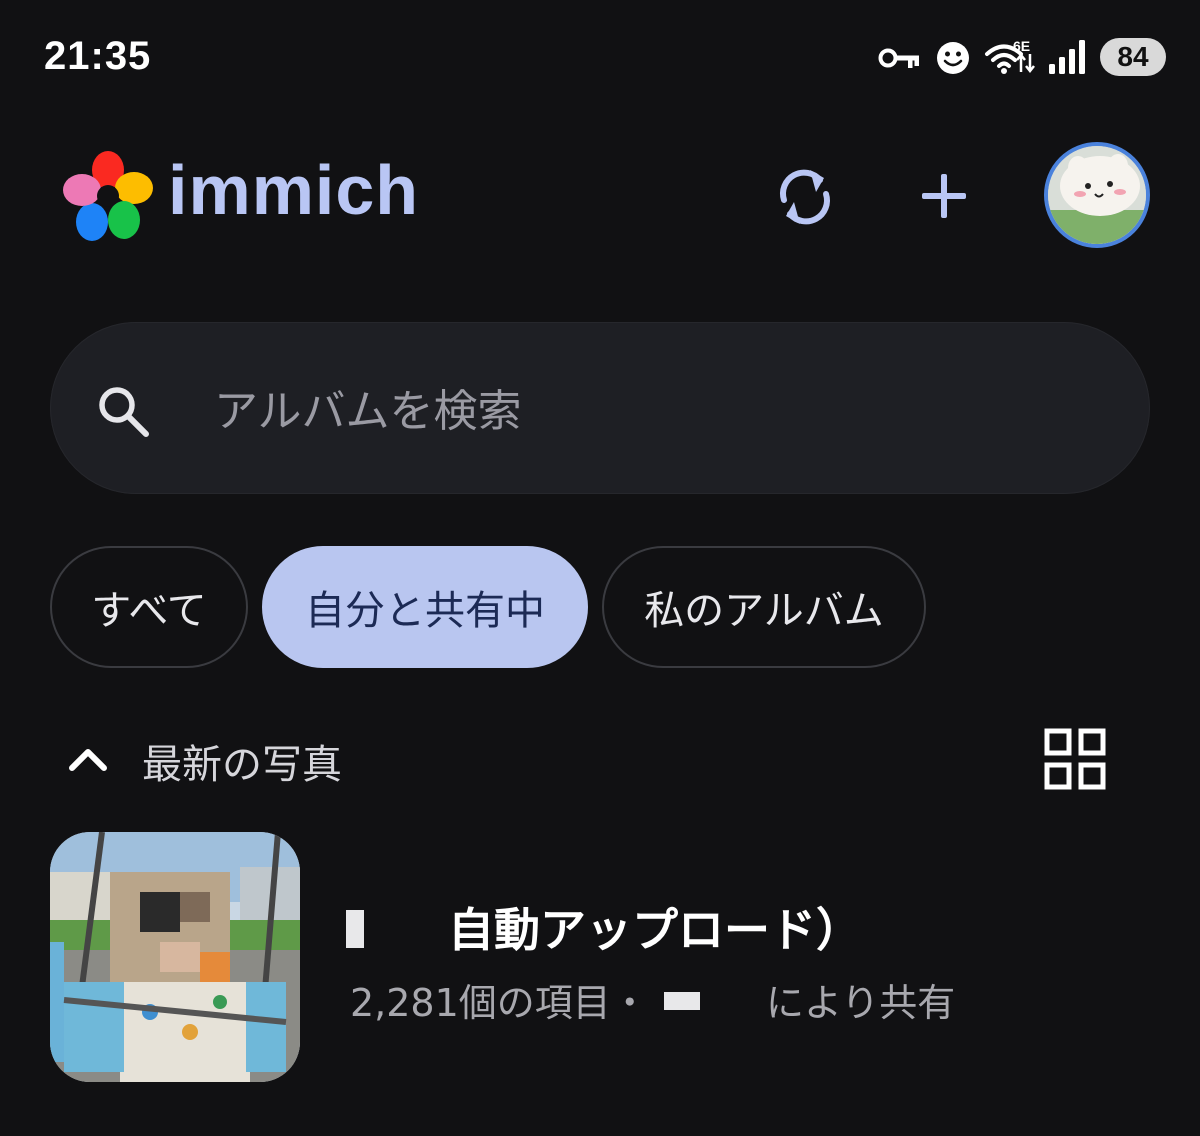 This screenshot has height=1136, width=1200. What do you see at coordinates (655, 930) in the screenshot?
I see `album-title: 自動アップロード）` at bounding box center [655, 930].